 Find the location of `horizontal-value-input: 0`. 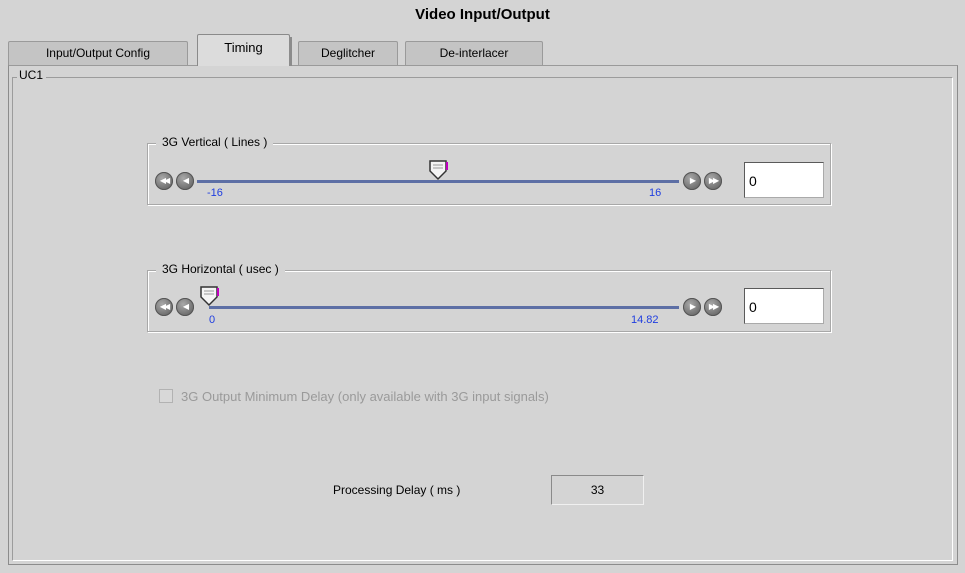

horizontal-value-input: 0 is located at coordinates (784, 306).